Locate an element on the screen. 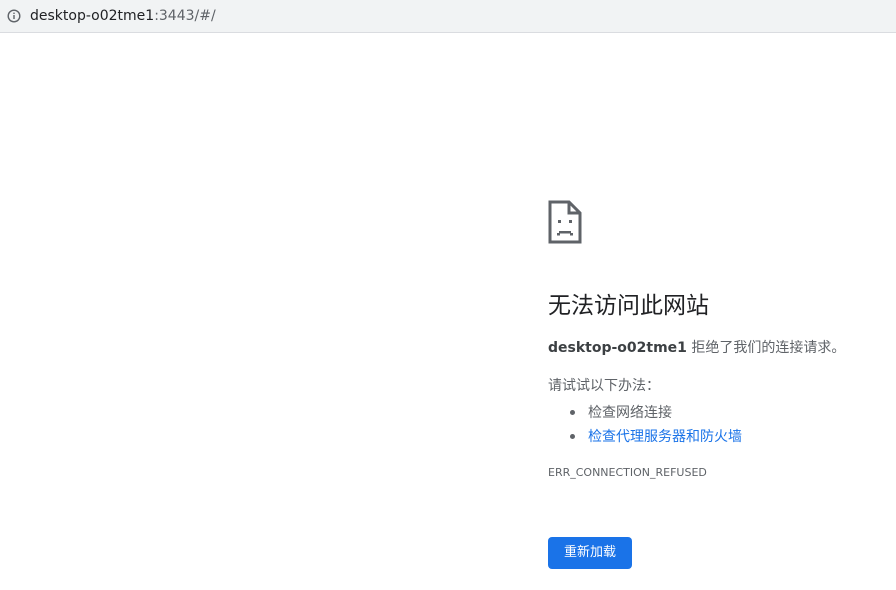 Image resolution: width=896 pixels, height=590 pixels. error-description: desktop-o02tme1 拒绝了我们的连接请求。 is located at coordinates (696, 348).